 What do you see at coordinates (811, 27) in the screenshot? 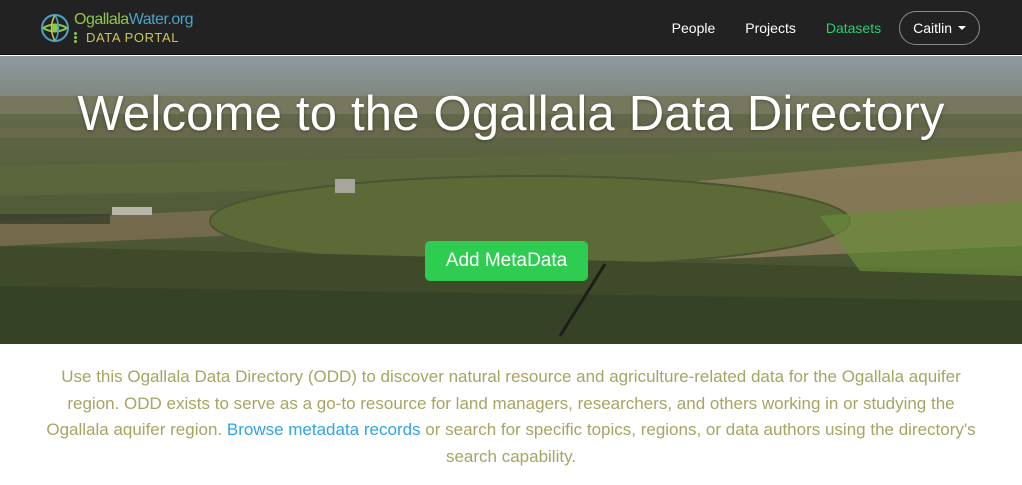
I see `nav-links: People Projects Datasets Caitlin` at bounding box center [811, 27].